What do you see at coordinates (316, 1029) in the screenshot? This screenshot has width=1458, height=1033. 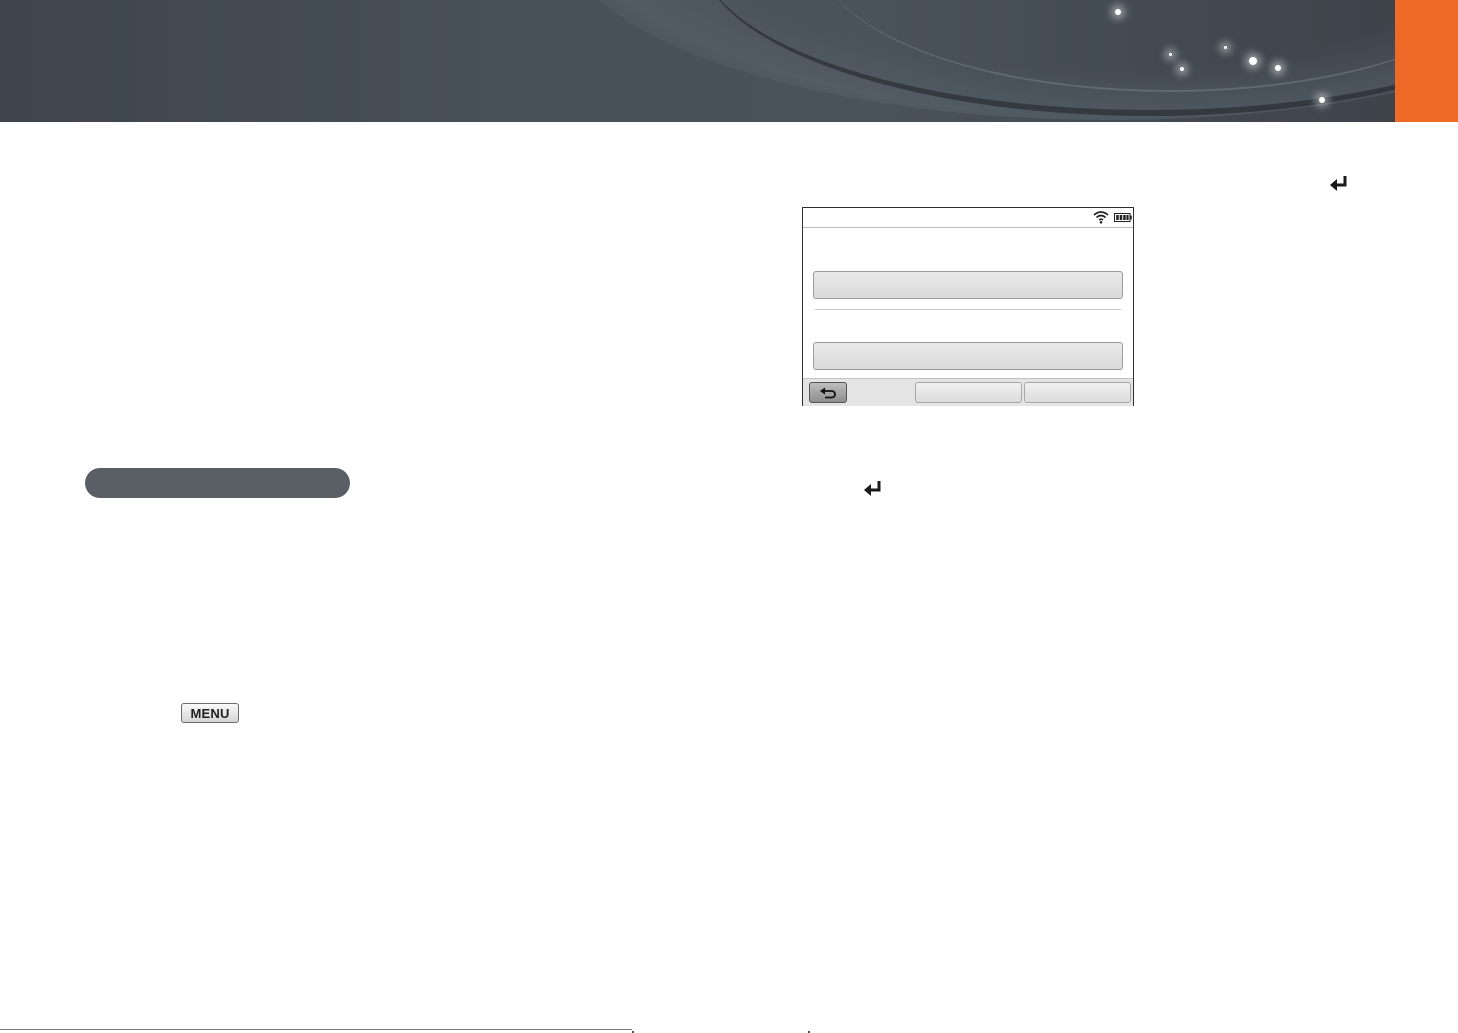 I see `footer-rule` at bounding box center [316, 1029].